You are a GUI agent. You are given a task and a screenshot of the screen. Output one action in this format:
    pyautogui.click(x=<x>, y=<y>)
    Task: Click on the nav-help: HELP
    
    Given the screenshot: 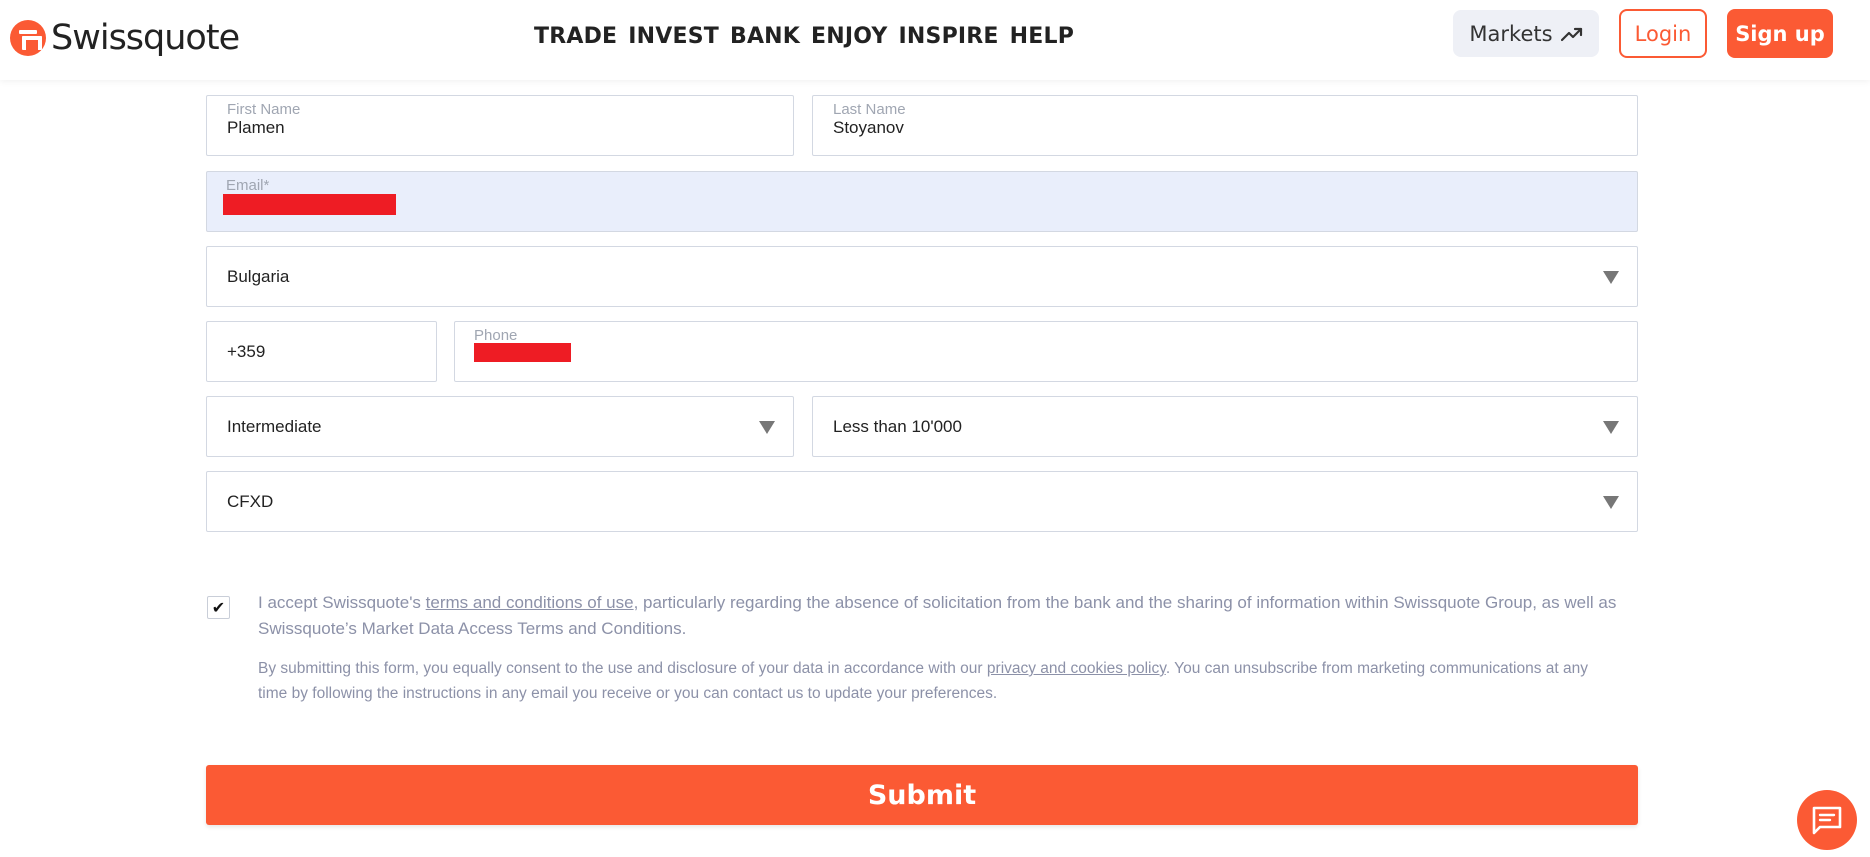 What is the action you would take?
    pyautogui.click(x=1042, y=36)
    